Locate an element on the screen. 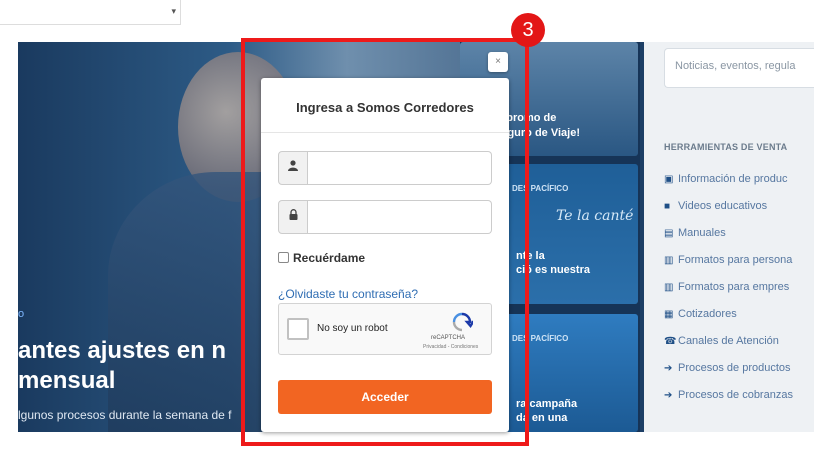 Image resolution: width=814 pixels, height=450 pixels. sidebar-item-label: Videos educativos is located at coordinates (723, 206).